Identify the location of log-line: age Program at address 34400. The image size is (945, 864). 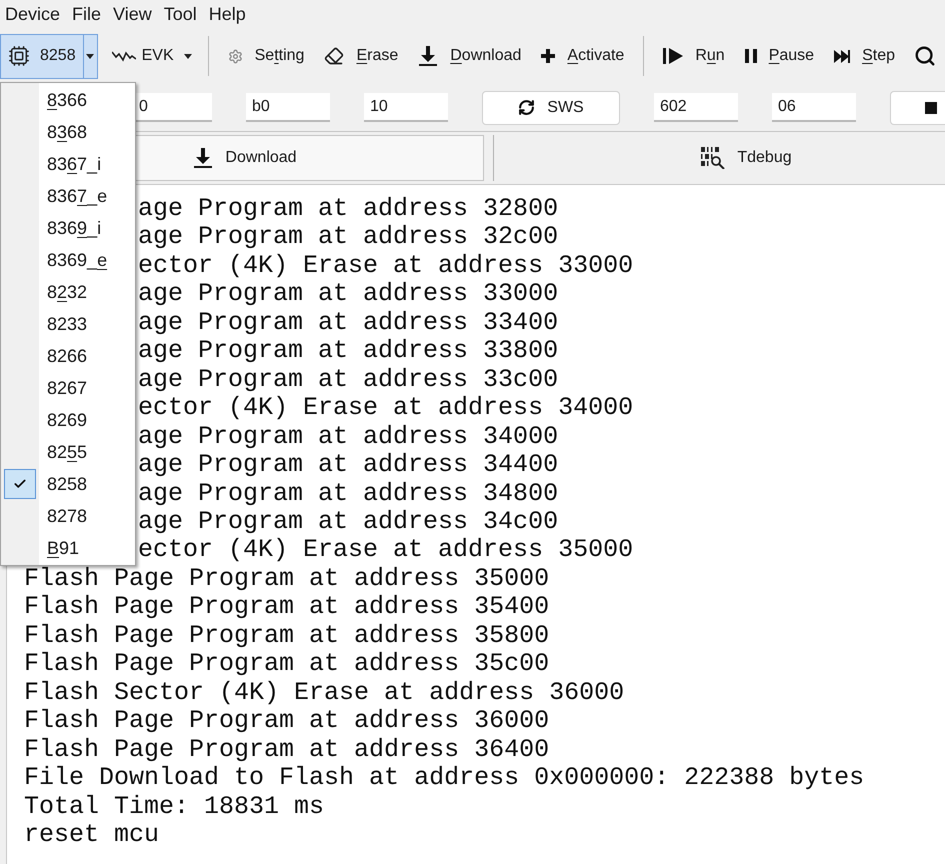
(348, 465).